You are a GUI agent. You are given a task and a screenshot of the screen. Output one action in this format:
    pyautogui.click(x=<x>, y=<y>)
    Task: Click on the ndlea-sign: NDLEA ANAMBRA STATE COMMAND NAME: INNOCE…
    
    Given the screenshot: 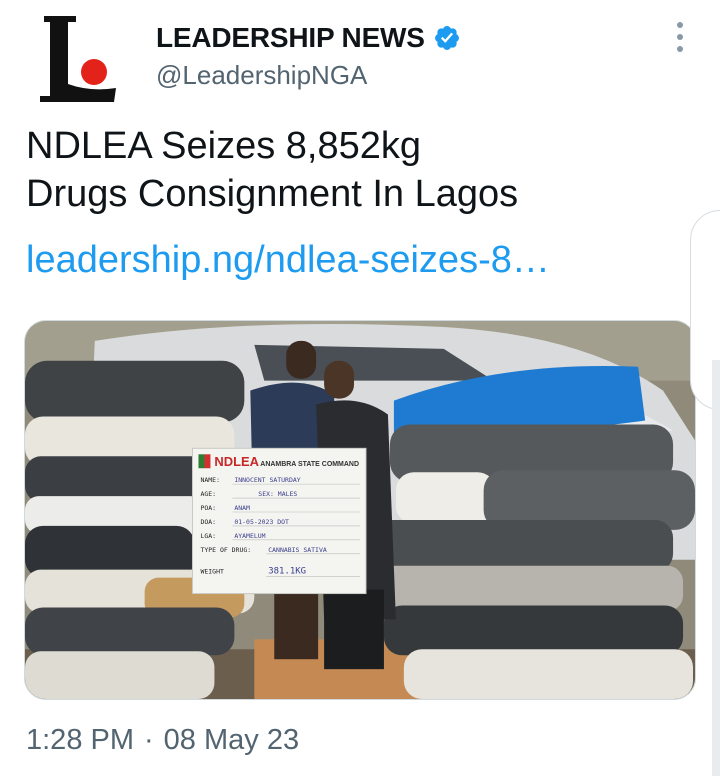 What is the action you would take?
    pyautogui.click(x=279, y=521)
    